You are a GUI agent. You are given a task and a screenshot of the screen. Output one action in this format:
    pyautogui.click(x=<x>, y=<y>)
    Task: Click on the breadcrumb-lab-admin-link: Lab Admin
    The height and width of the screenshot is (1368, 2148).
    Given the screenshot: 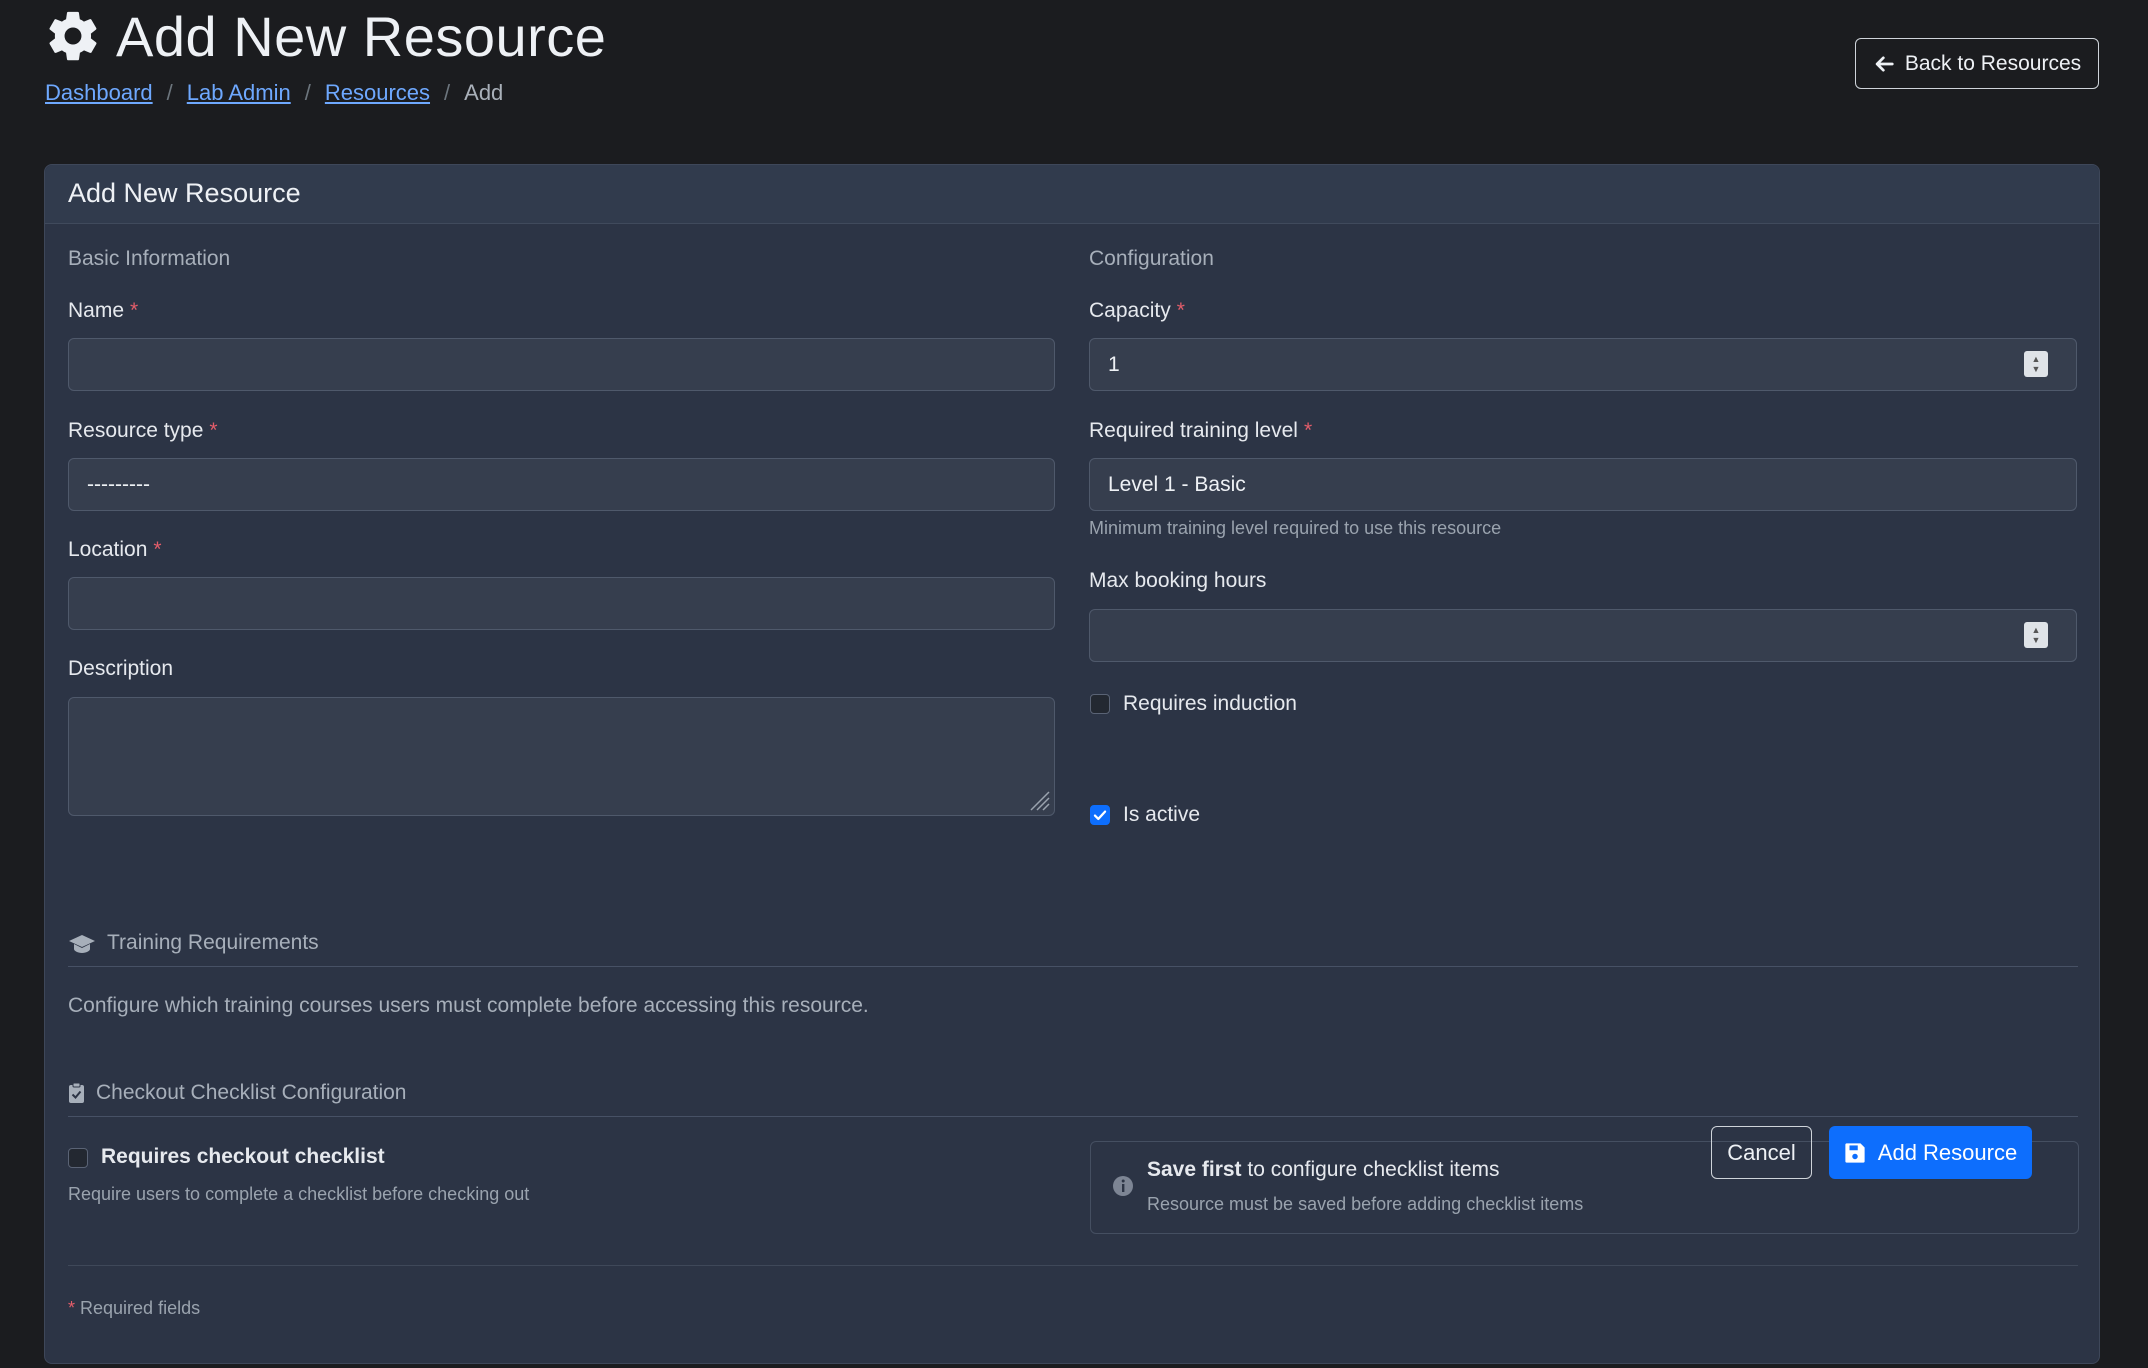 What is the action you would take?
    pyautogui.click(x=239, y=93)
    